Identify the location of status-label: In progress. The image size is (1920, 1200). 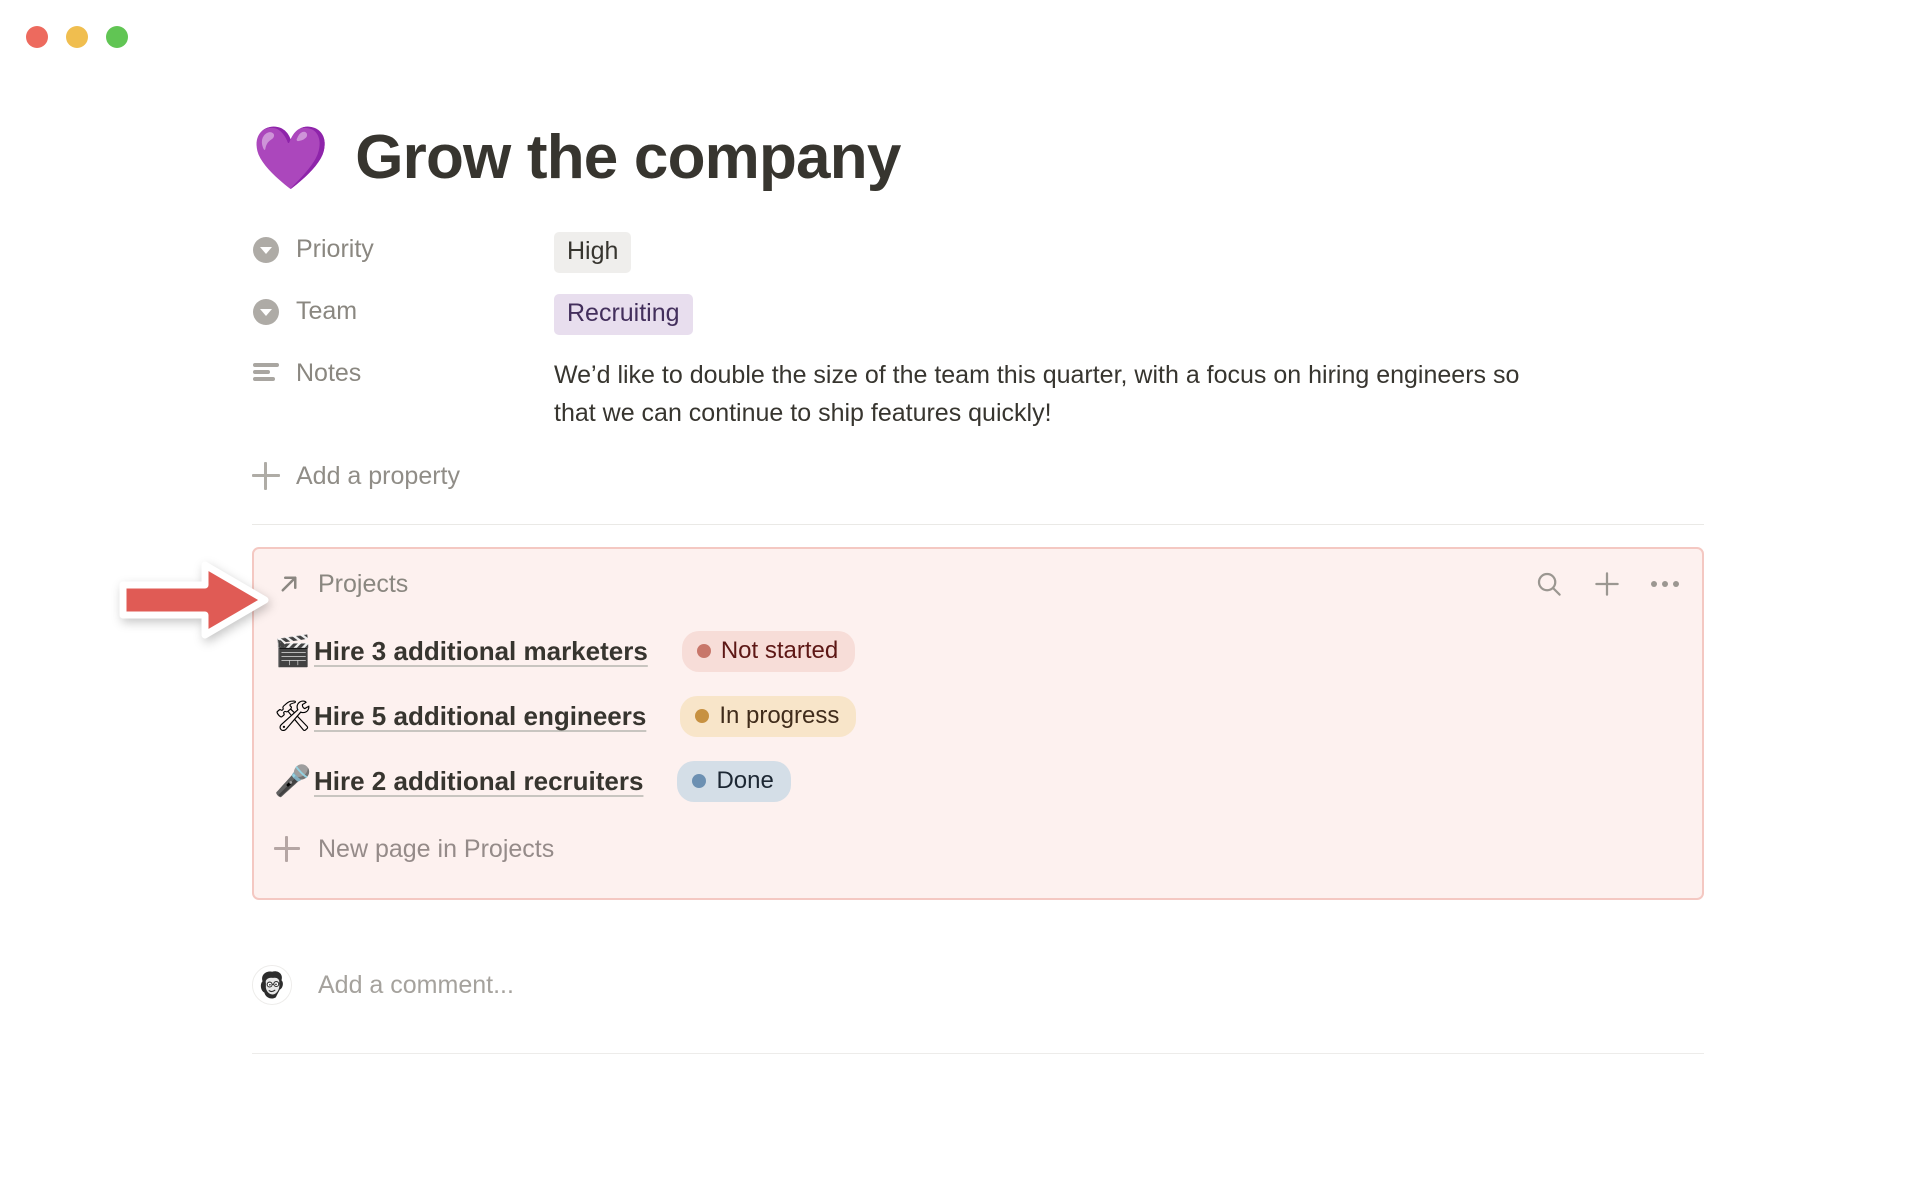
(779, 715).